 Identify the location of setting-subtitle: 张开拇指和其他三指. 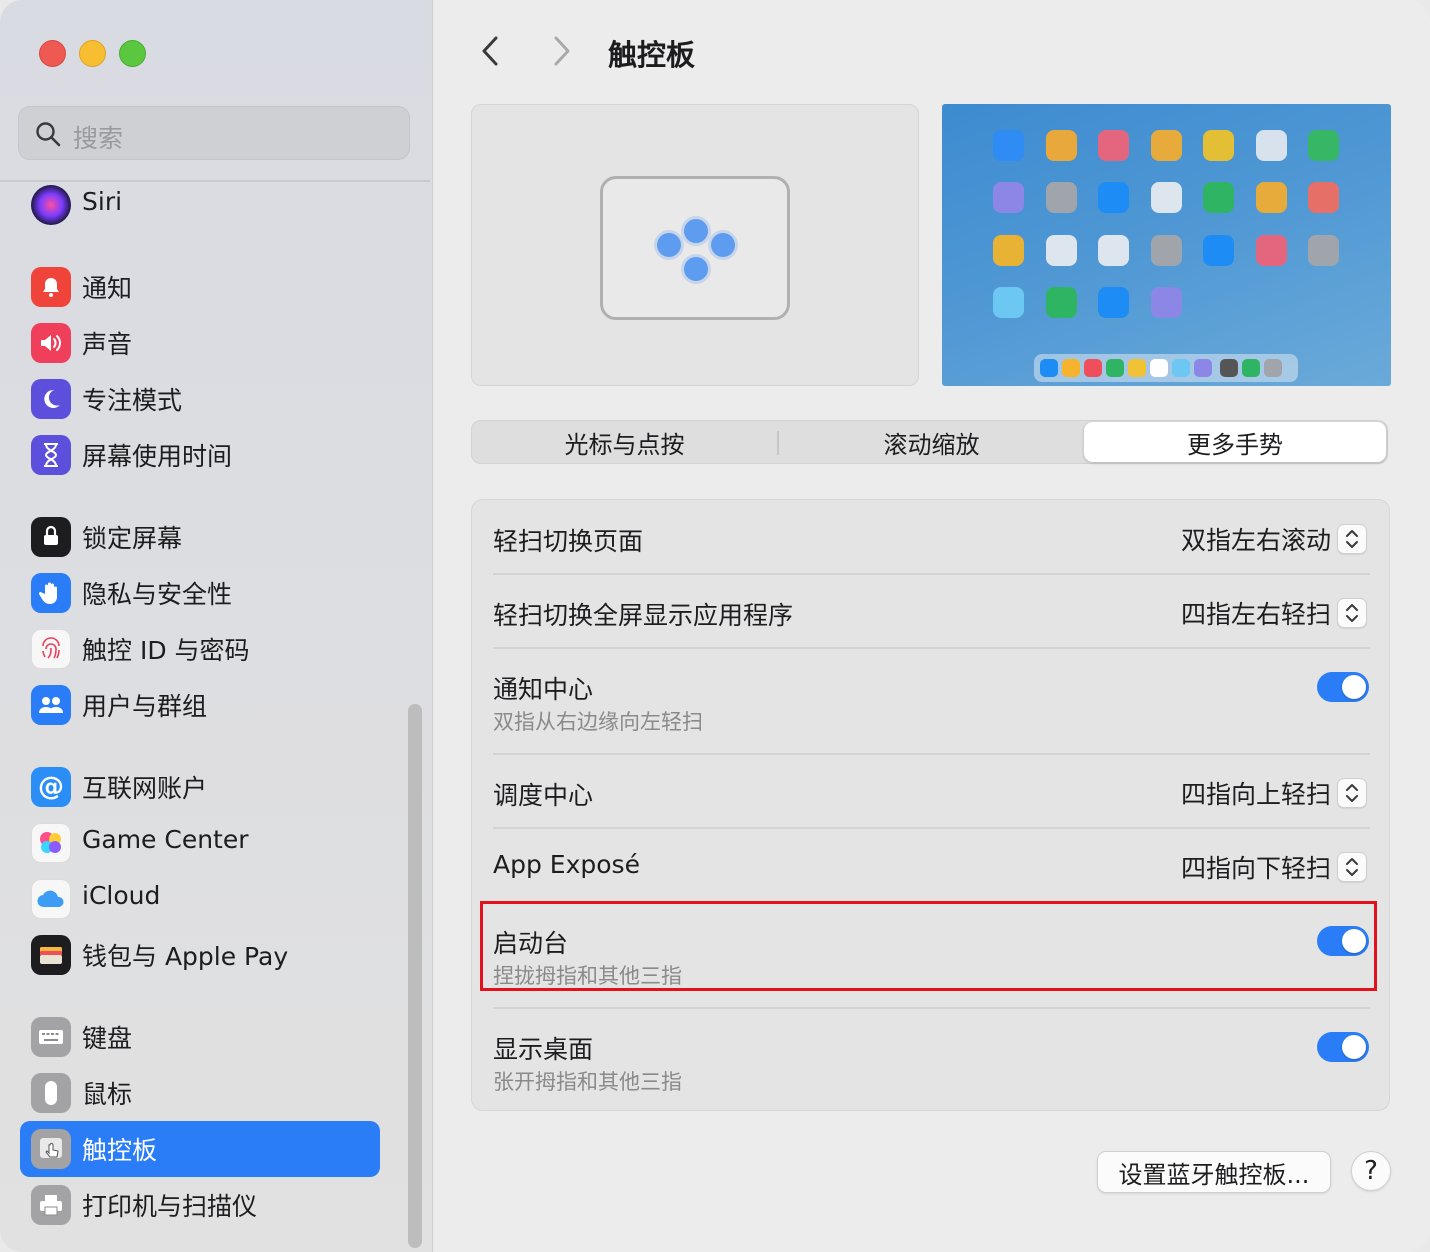
(587, 1082).